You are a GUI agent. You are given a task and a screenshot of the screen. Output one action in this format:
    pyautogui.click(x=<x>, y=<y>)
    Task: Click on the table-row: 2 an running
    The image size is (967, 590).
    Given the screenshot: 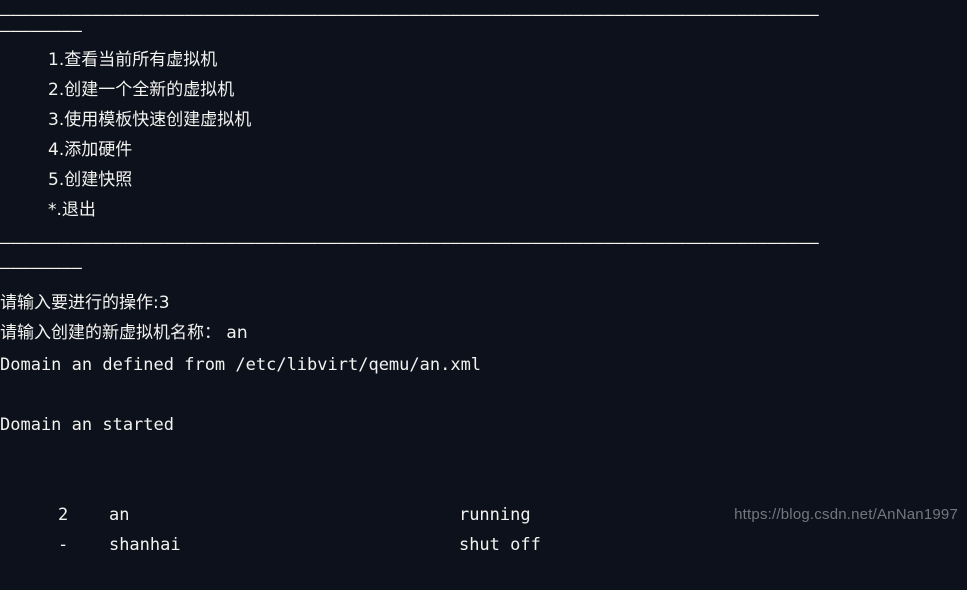 What is the action you would take?
    pyautogui.click(x=483, y=497)
    